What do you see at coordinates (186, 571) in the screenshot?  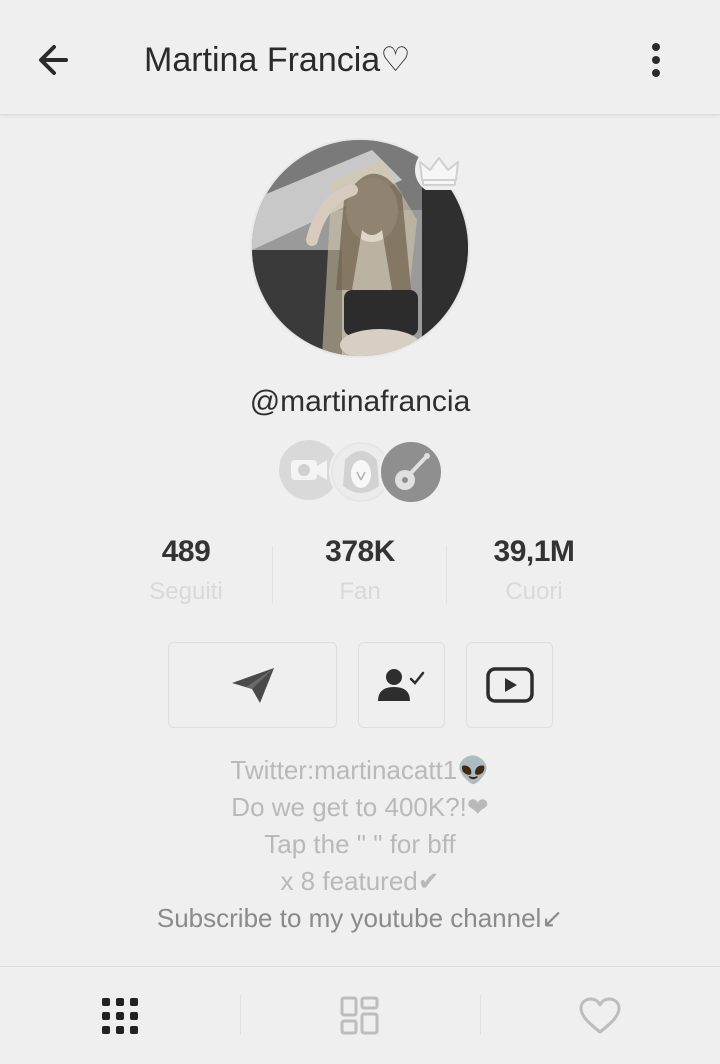 I see `stat-following: 489 Seguiti` at bounding box center [186, 571].